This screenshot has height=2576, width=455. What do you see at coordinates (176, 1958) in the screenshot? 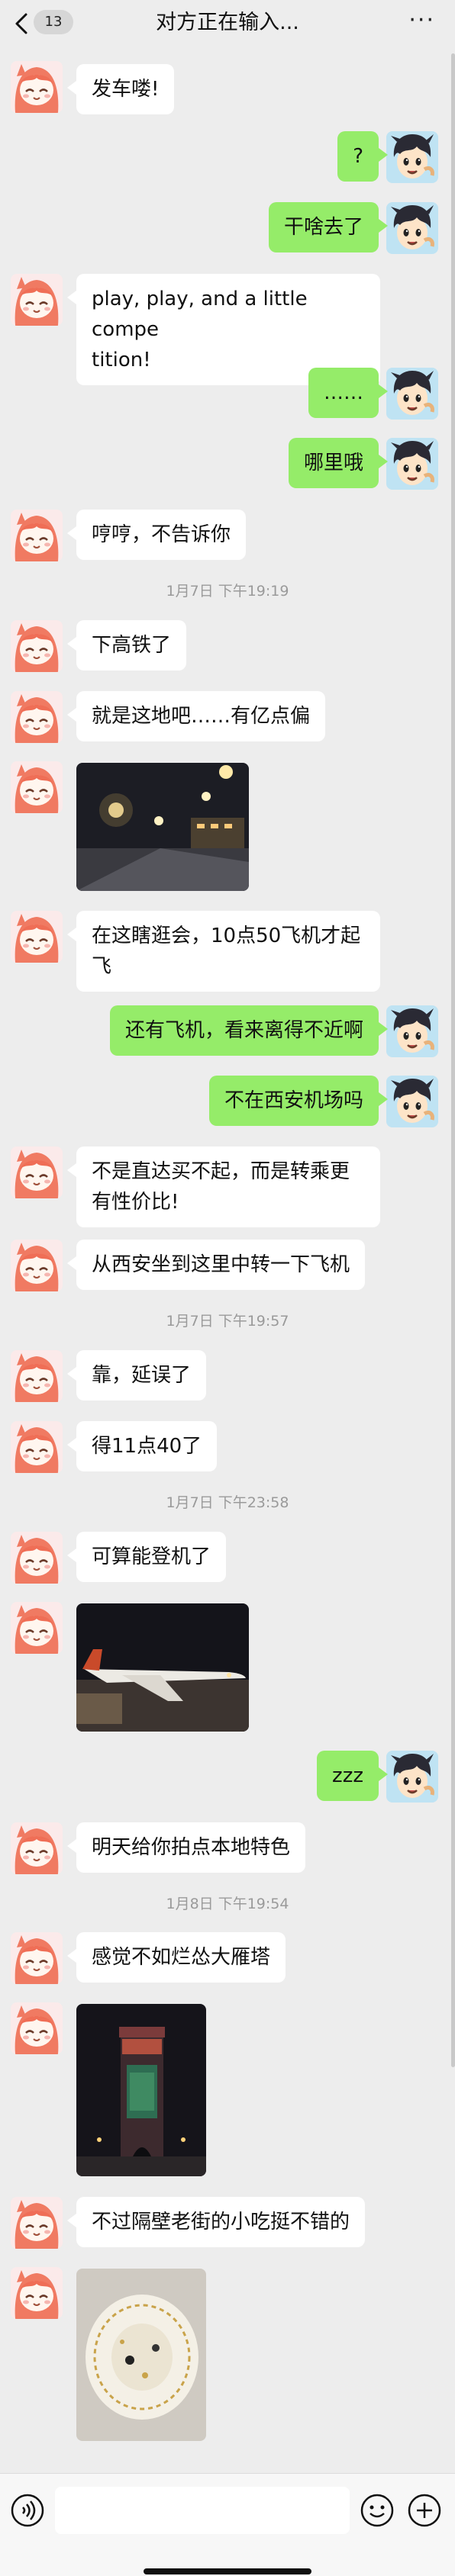
I see `message-bubble: 感觉不如烂怂大雁塔` at bounding box center [176, 1958].